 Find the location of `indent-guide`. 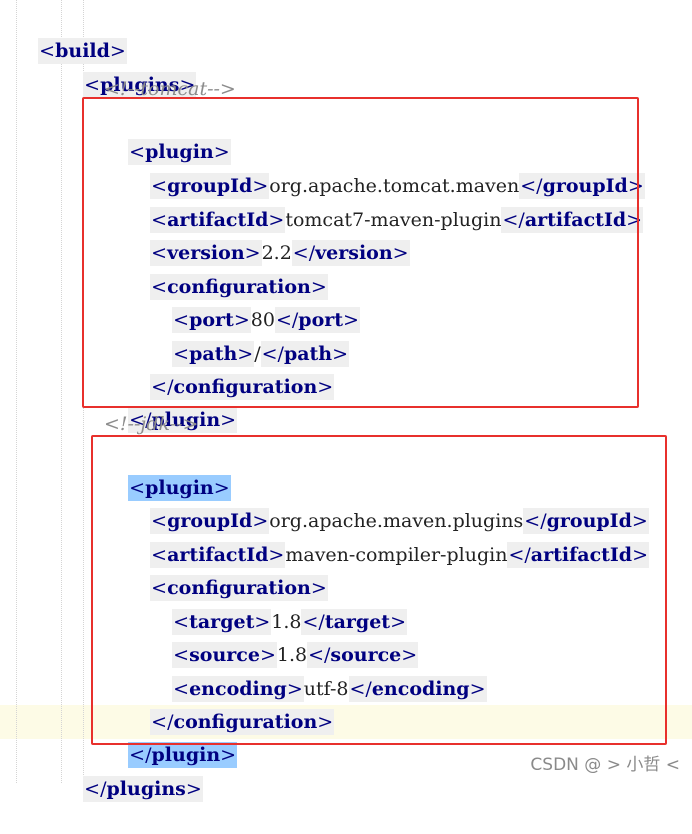

indent-guide is located at coordinates (16, 391).